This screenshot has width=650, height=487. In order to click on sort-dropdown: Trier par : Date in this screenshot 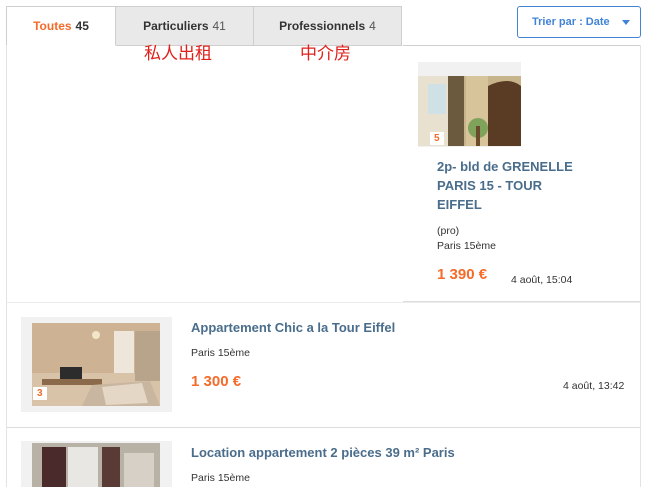, I will do `click(579, 22)`.